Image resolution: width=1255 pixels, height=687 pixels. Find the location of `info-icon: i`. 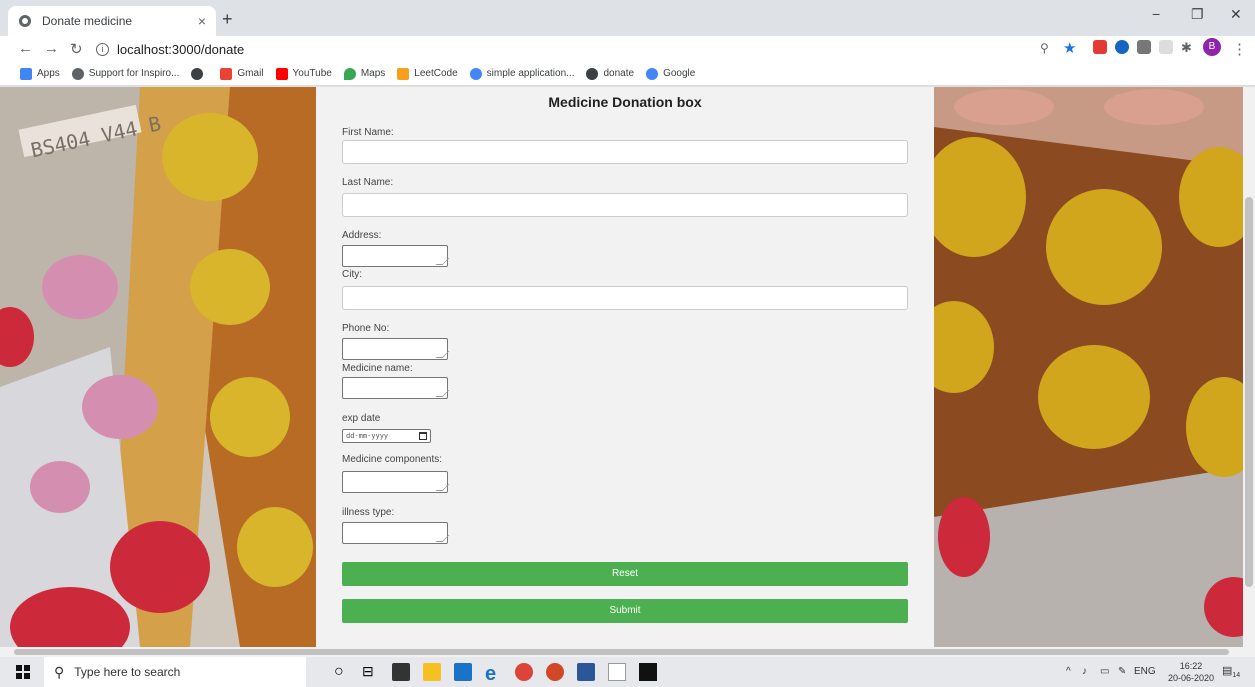

info-icon: i is located at coordinates (102, 49).